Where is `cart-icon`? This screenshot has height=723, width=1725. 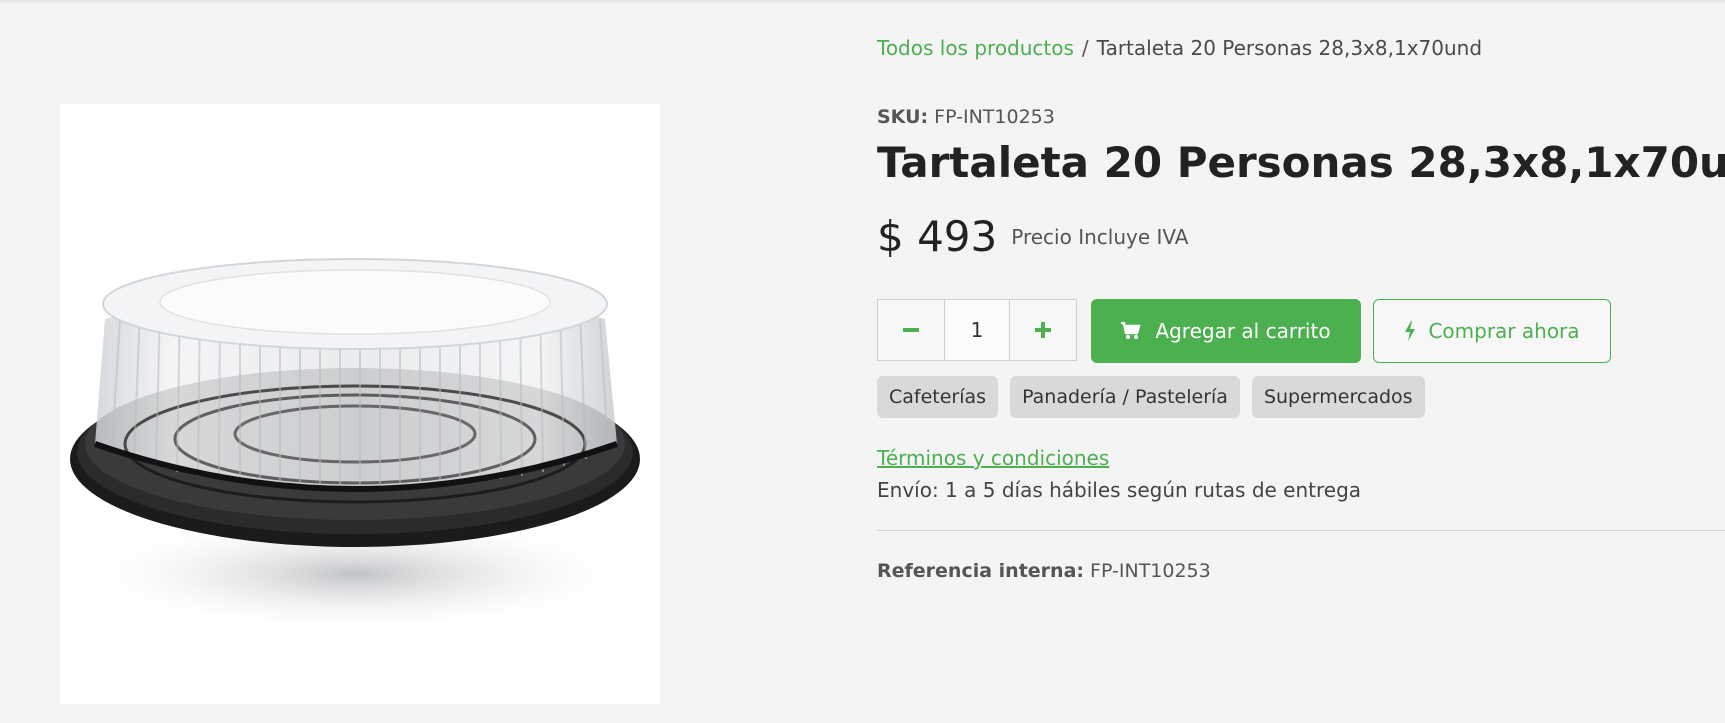 cart-icon is located at coordinates (1131, 330).